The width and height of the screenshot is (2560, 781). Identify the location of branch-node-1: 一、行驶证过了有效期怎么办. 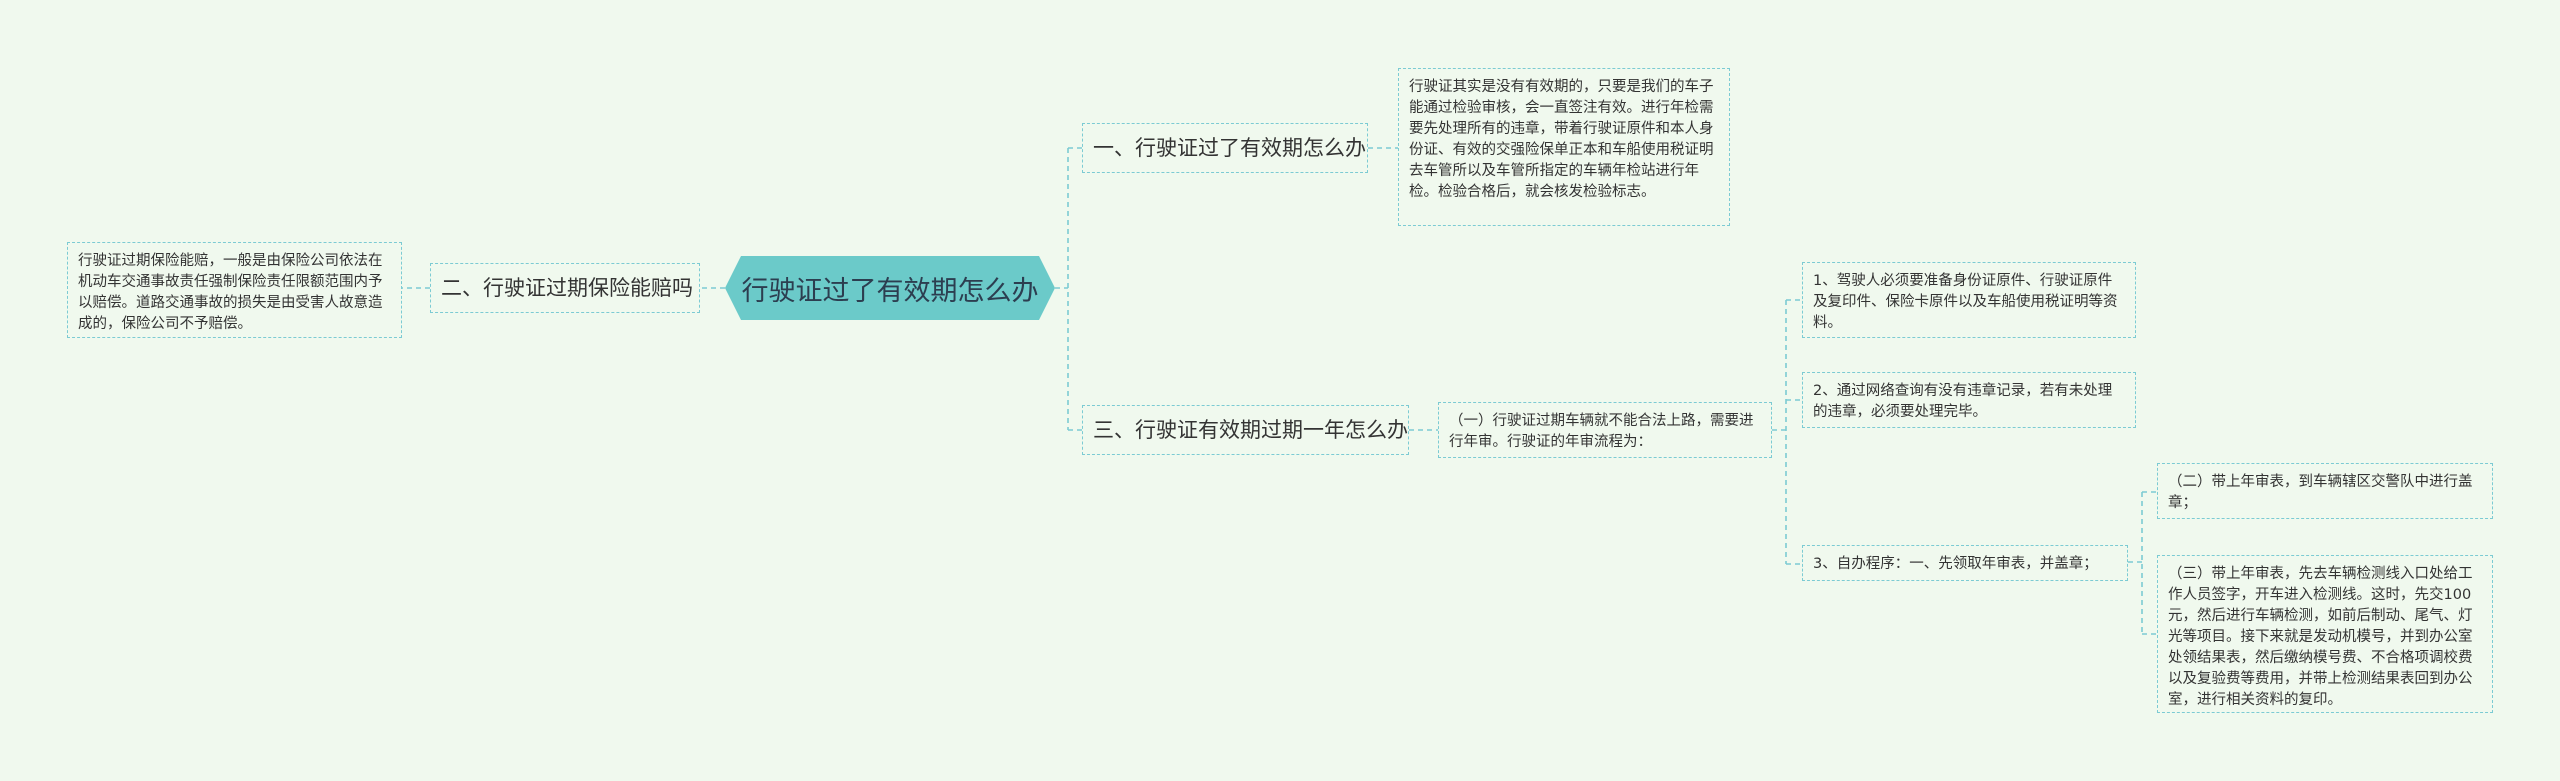
(1225, 148).